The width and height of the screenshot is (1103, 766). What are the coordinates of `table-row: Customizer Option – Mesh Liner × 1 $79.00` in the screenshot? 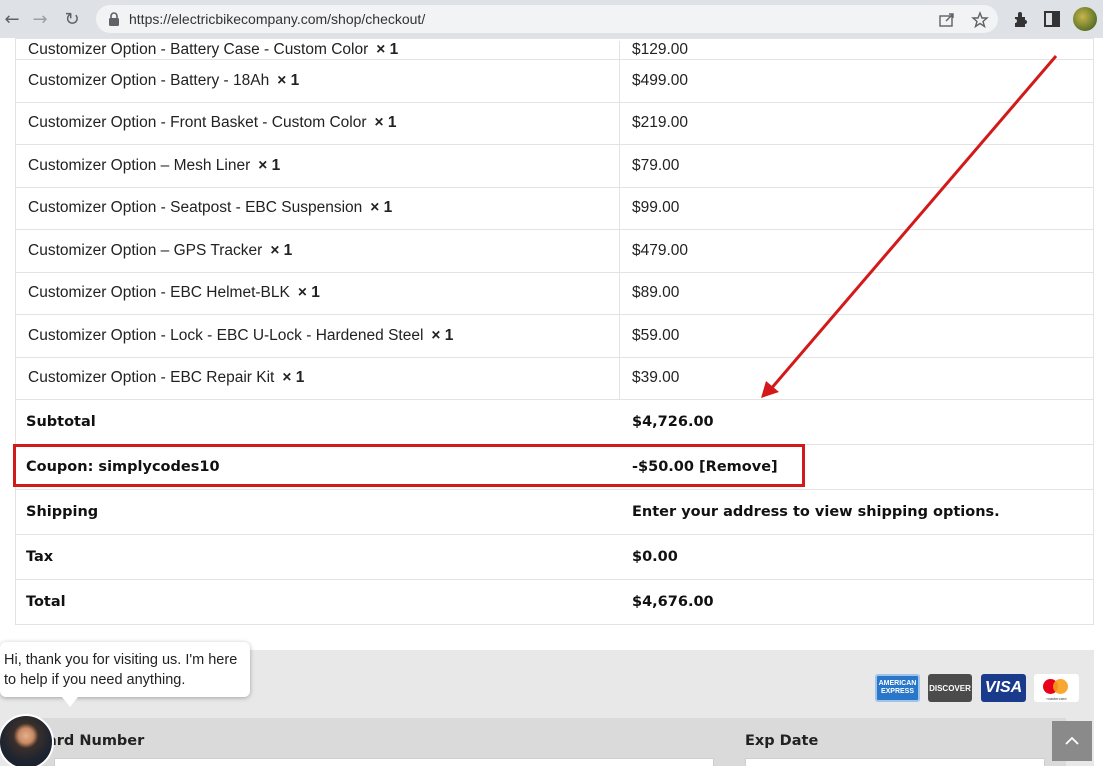 It's located at (554, 165).